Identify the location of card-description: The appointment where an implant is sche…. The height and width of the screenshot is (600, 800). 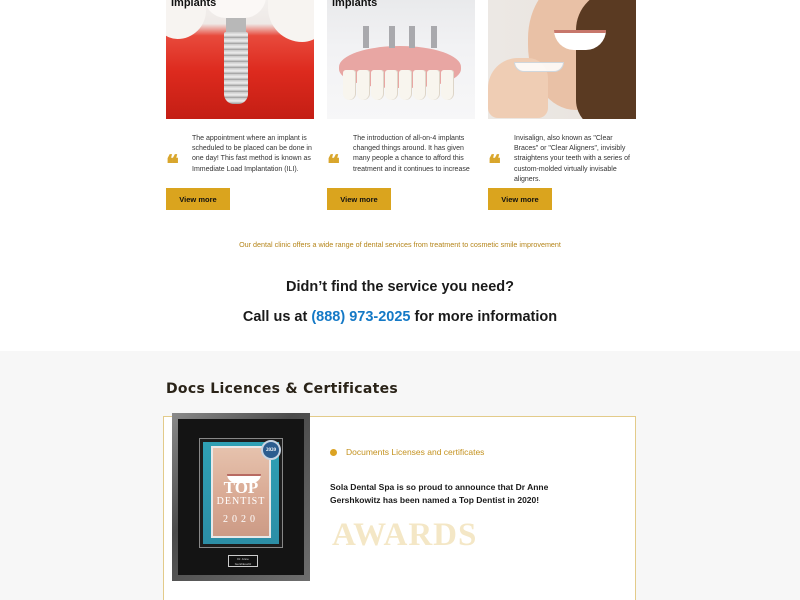
(252, 154).